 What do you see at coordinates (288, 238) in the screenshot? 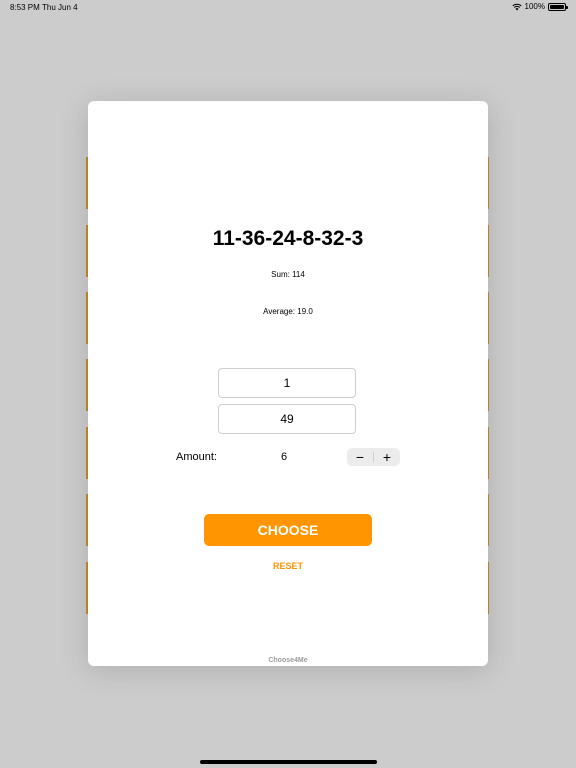
I see `result-numbers: 11-36-24-8-32-3` at bounding box center [288, 238].